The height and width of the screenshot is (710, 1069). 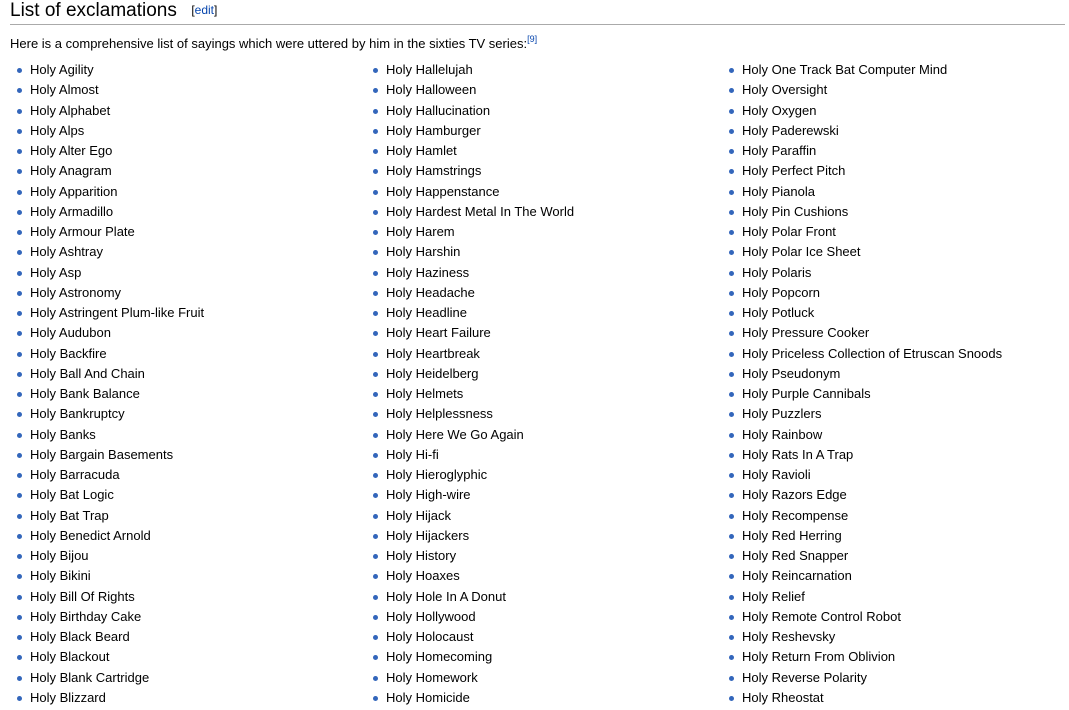 I want to click on list-item: Holy Bank Balance, so click(x=107, y=394).